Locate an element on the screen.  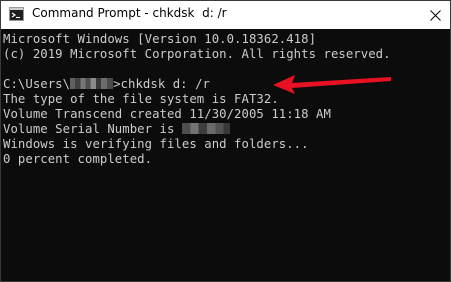
title-bar: Command Prompt - chkdsk d: /r is located at coordinates (225, 15).